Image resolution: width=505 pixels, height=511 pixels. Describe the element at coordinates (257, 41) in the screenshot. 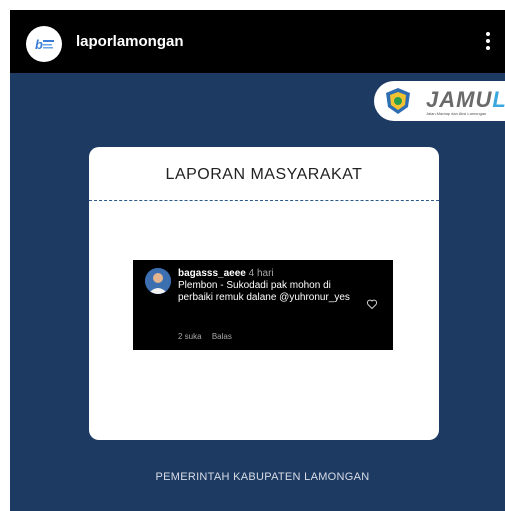

I see `post-header: b laporlamongan` at that location.